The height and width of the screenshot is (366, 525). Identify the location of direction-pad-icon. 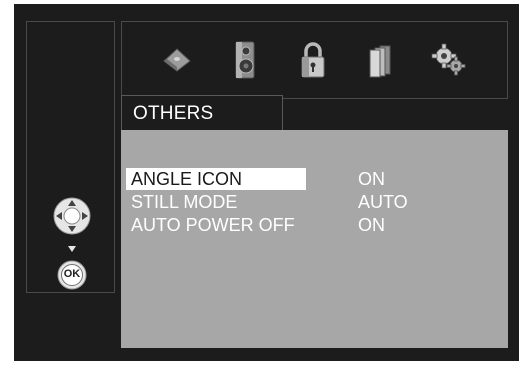
(72, 216).